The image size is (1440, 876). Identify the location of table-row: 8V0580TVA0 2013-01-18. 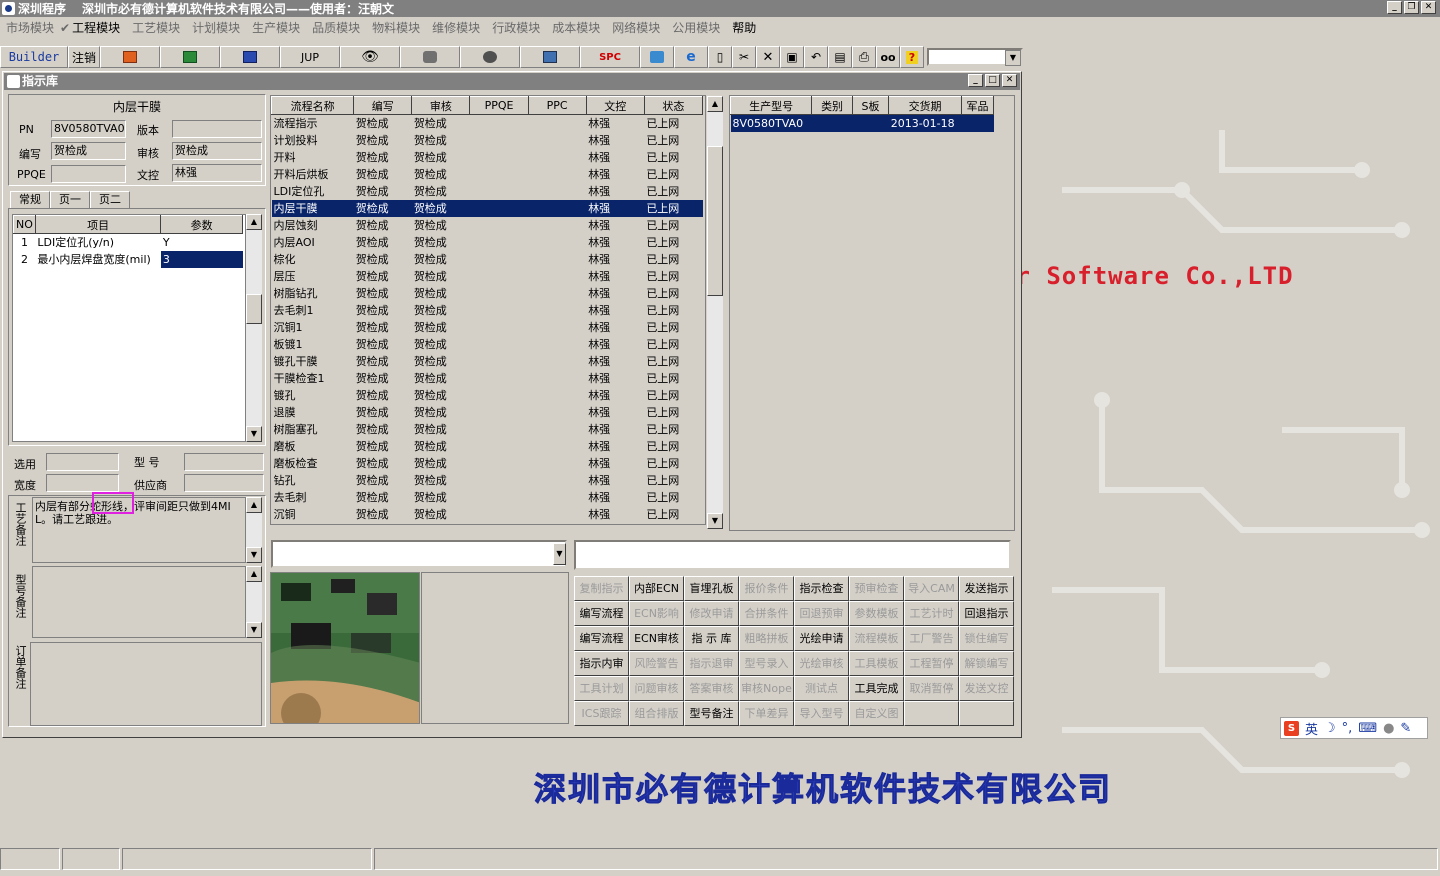
(862, 123).